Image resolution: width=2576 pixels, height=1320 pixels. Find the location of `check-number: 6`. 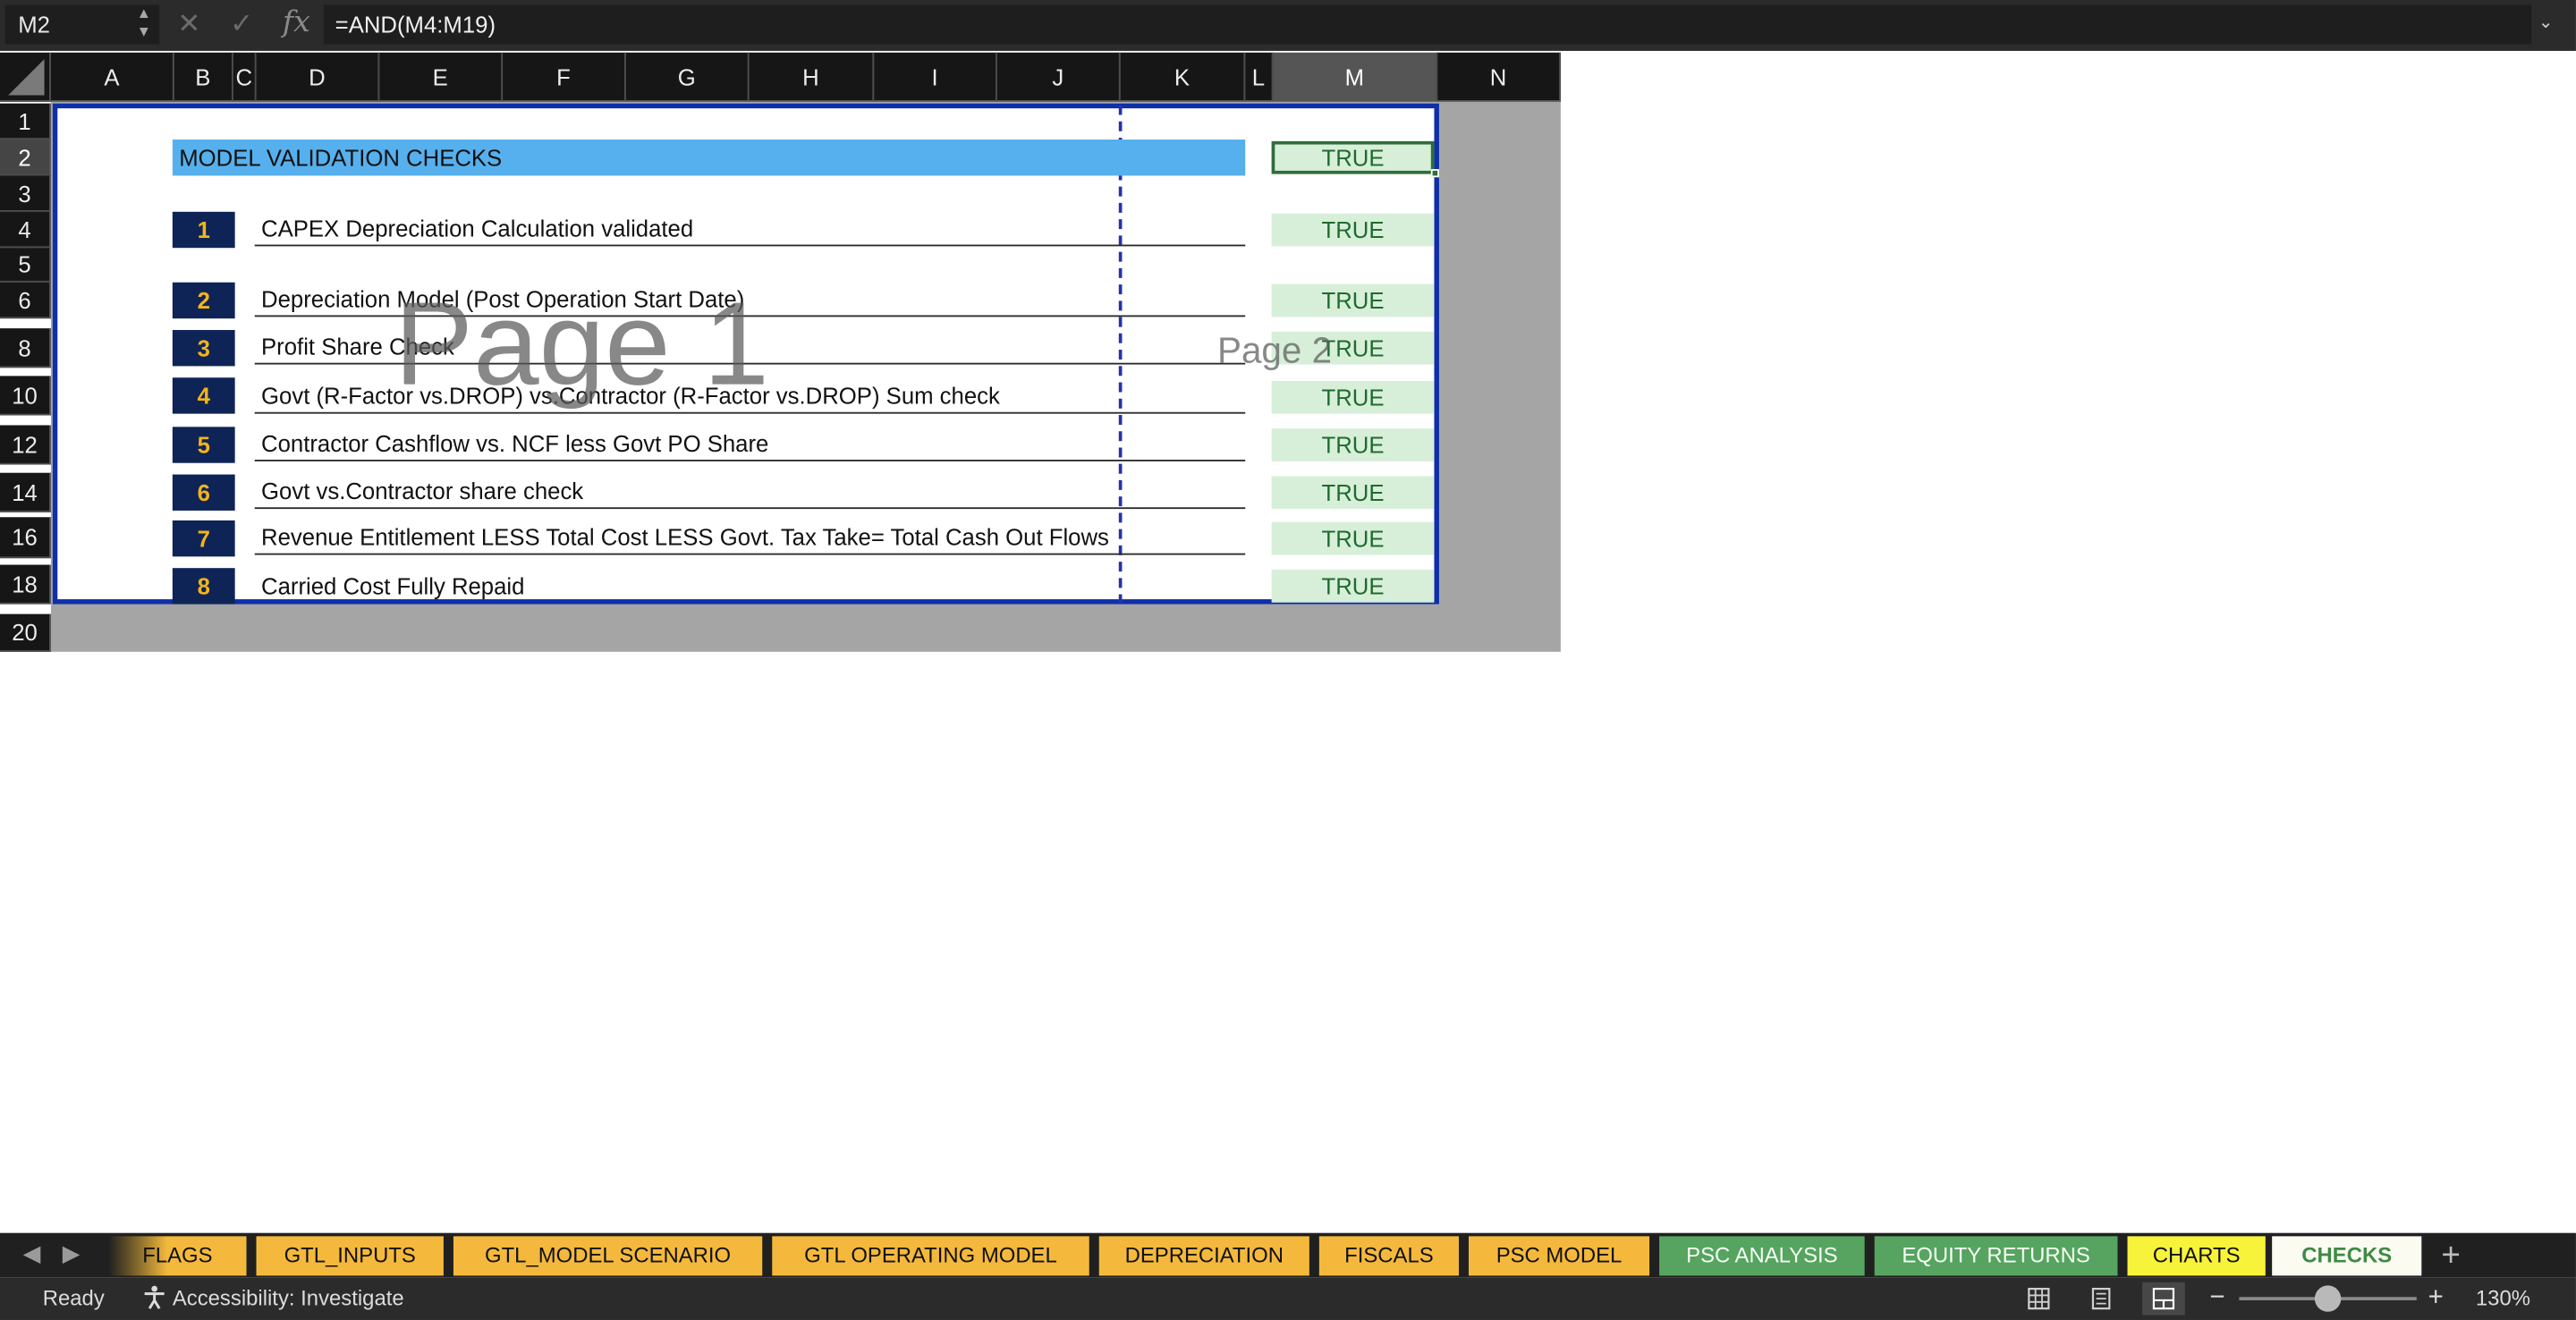

check-number: 6 is located at coordinates (203, 492).